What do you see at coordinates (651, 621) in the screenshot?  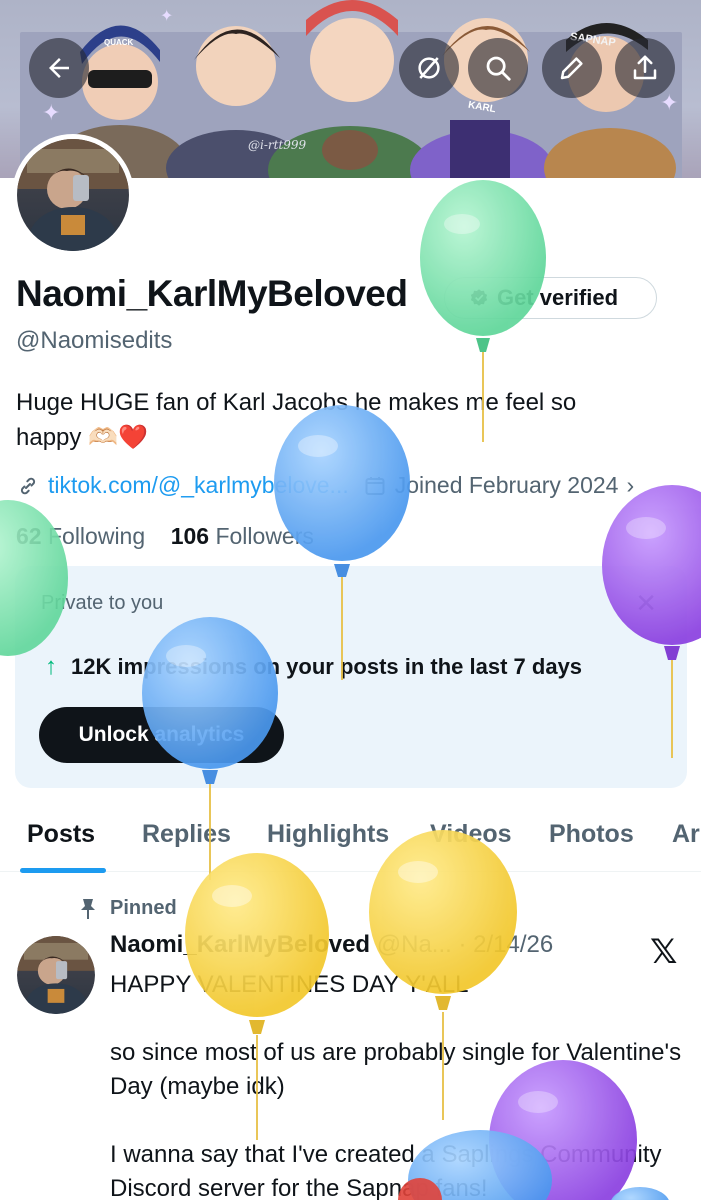 I see `balloon-purple` at bounding box center [651, 621].